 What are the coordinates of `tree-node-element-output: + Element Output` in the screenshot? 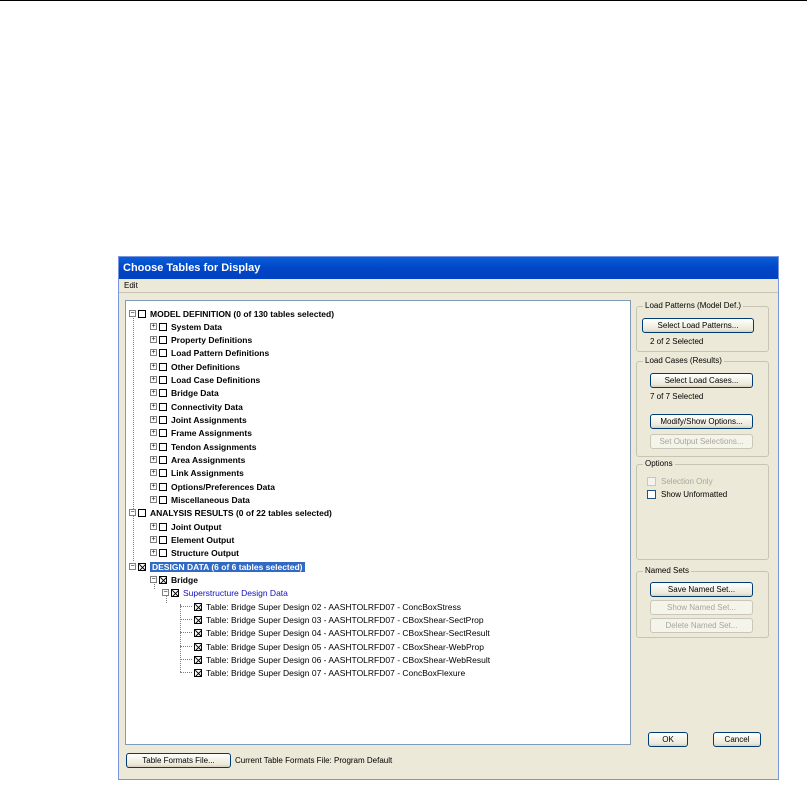 It's located at (192, 539).